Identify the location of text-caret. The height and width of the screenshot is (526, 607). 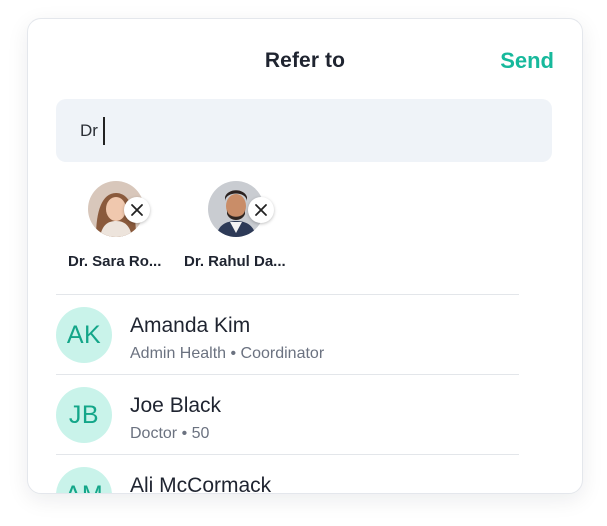
(103, 130).